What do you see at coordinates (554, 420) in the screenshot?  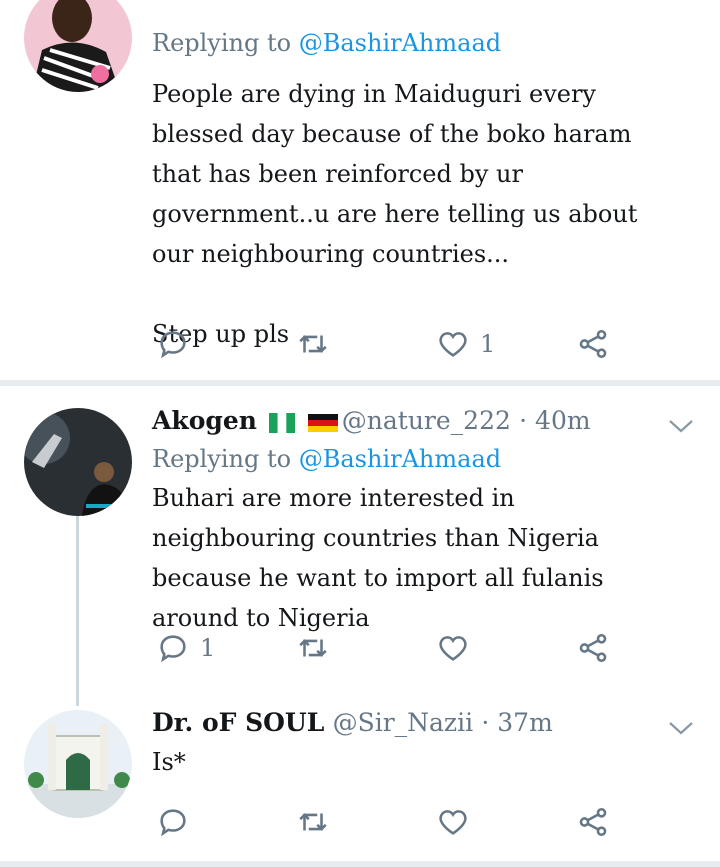 I see `timestamp: · 40m` at bounding box center [554, 420].